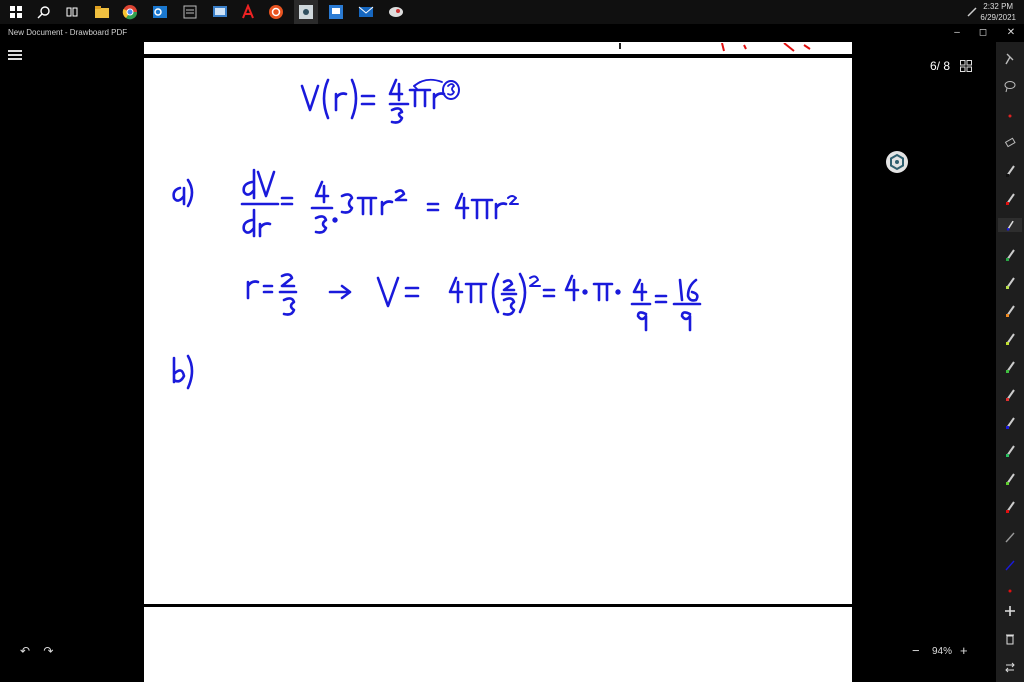  What do you see at coordinates (1010, 143) in the screenshot?
I see `eraser-icon` at bounding box center [1010, 143].